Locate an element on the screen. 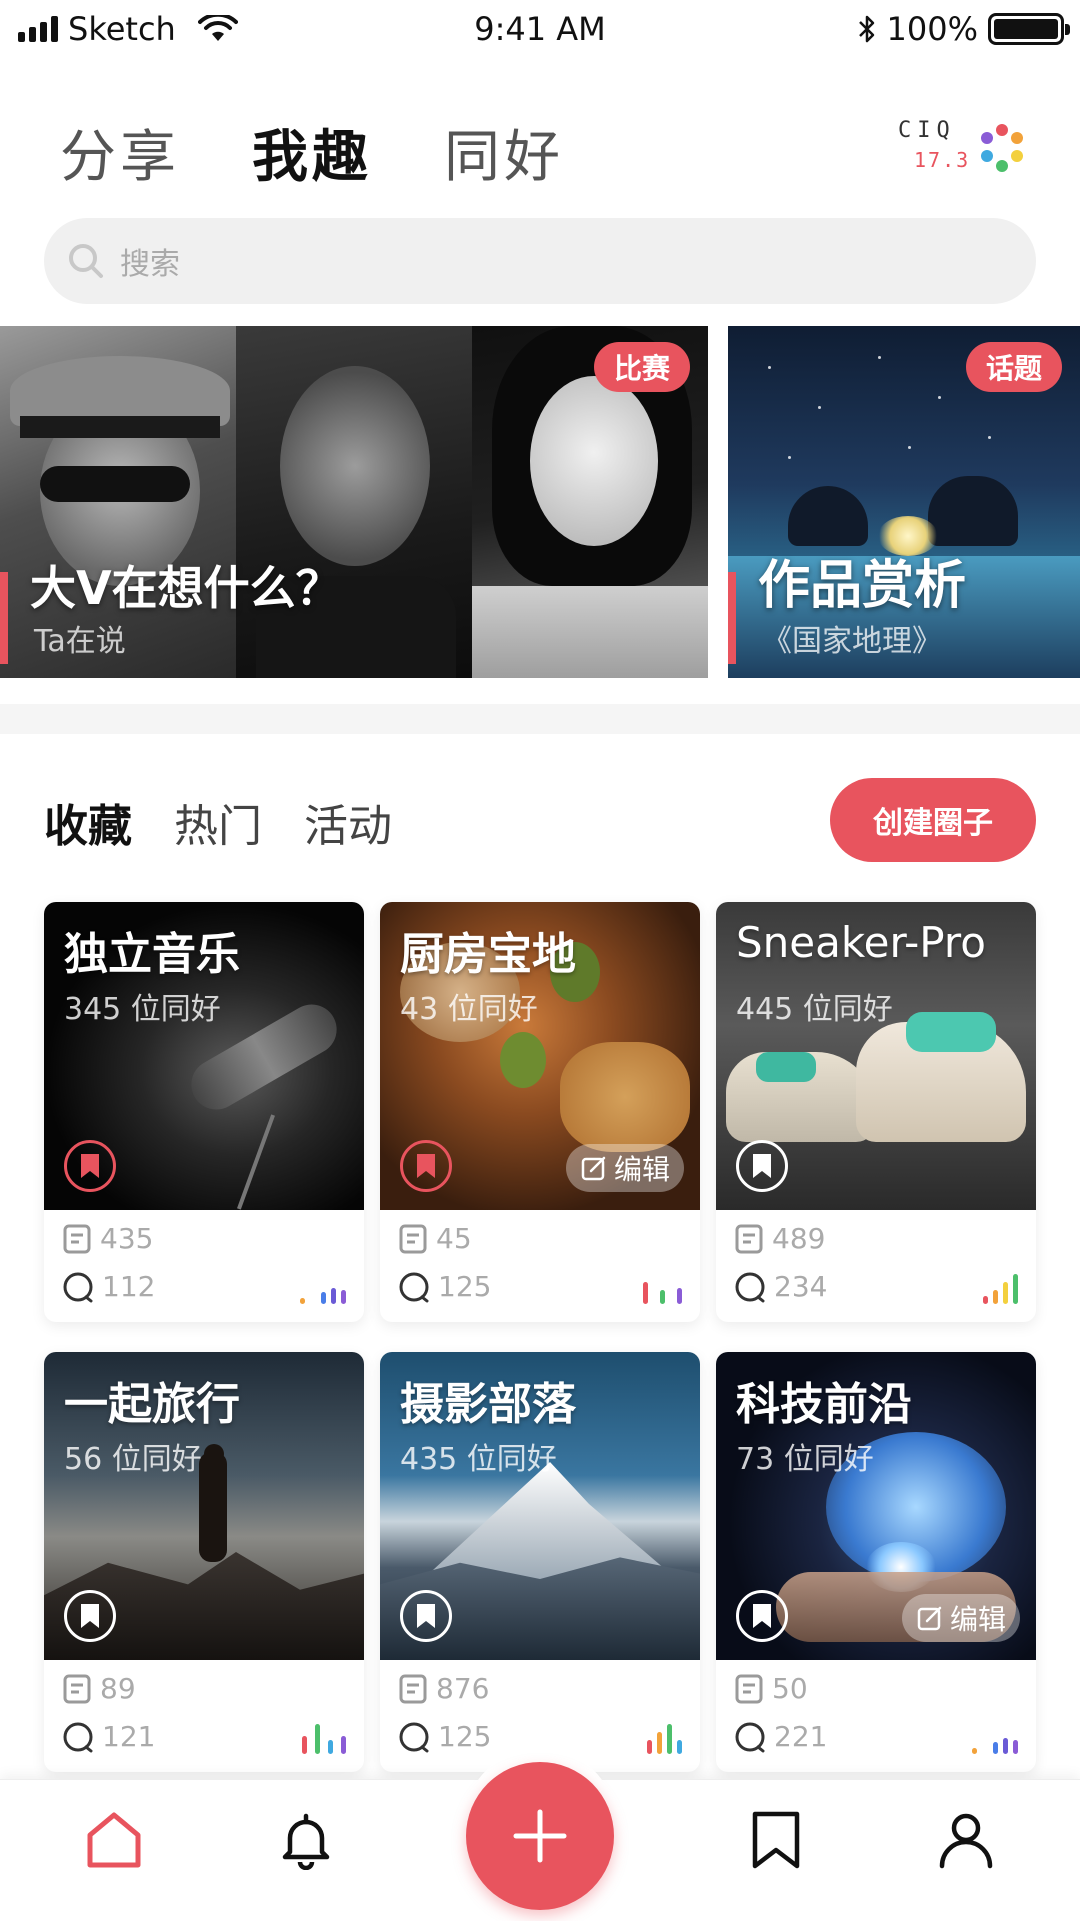 Image resolution: width=1080 pixels, height=1921 pixels. tab-share: 分享 is located at coordinates (120, 152).